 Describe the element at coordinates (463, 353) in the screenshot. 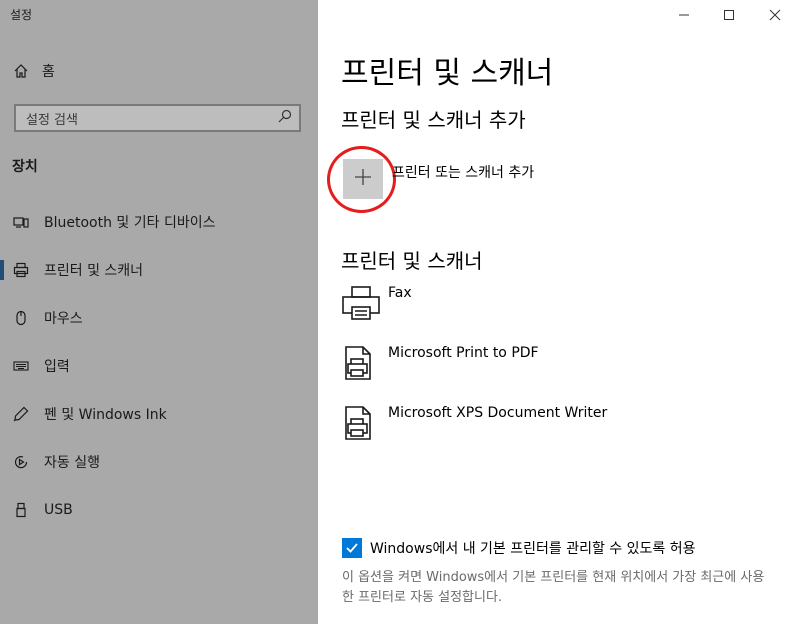

I see `printer-name: Microsoft Print to PDF` at that location.